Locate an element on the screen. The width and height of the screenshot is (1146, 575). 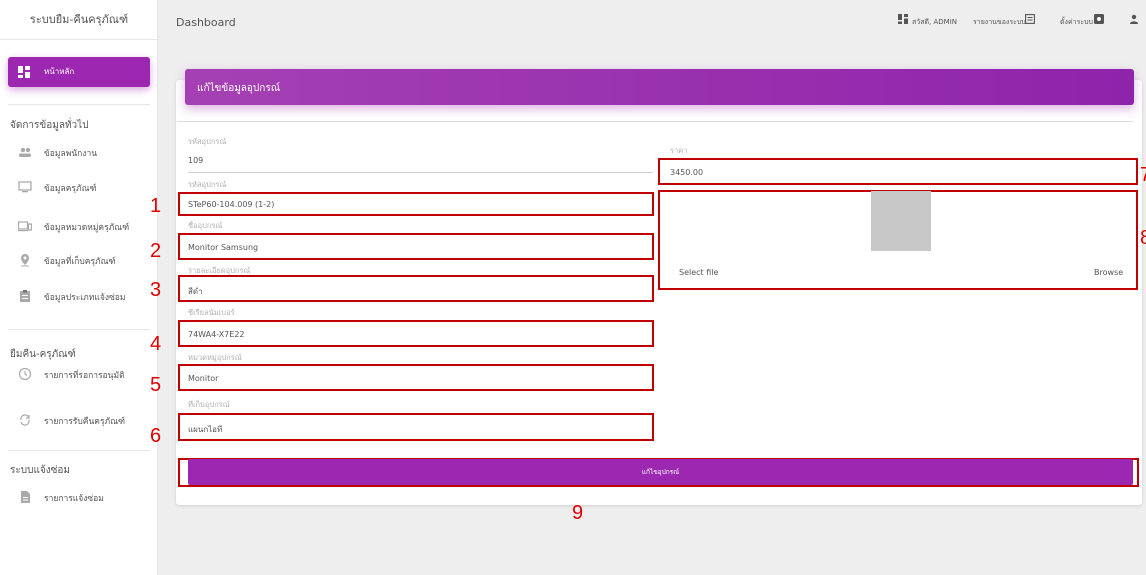
location-icon is located at coordinates (25, 260).